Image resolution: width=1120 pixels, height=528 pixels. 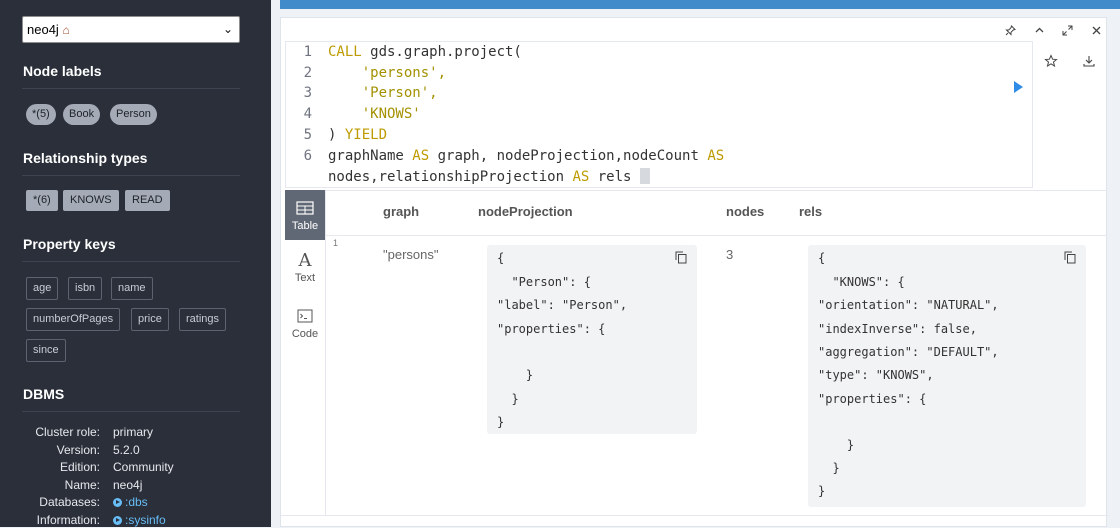 I want to click on relationship-types-title: Relationship types, so click(x=85, y=158).